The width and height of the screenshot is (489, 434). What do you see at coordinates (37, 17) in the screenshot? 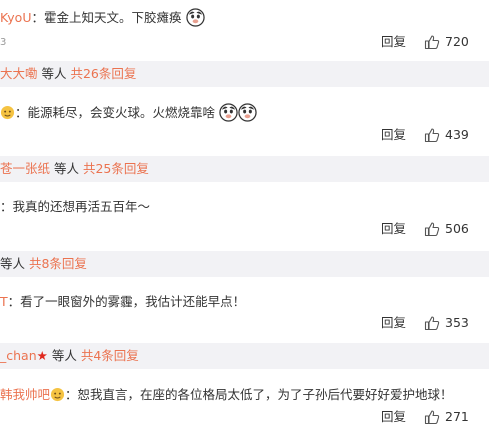
I see `comment-1-colon: ：` at bounding box center [37, 17].